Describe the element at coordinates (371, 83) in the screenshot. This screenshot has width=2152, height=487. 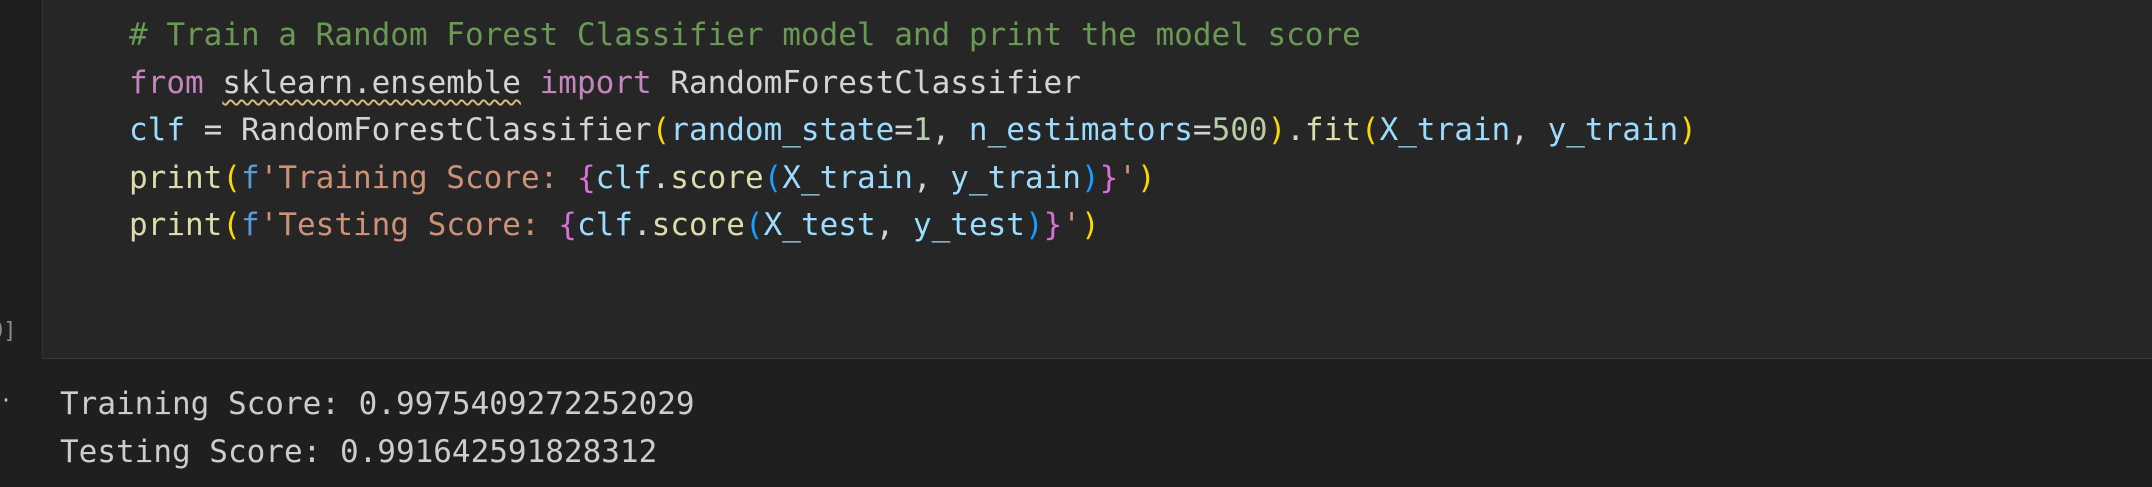
I see `module-name: sklearn.ensemble` at that location.